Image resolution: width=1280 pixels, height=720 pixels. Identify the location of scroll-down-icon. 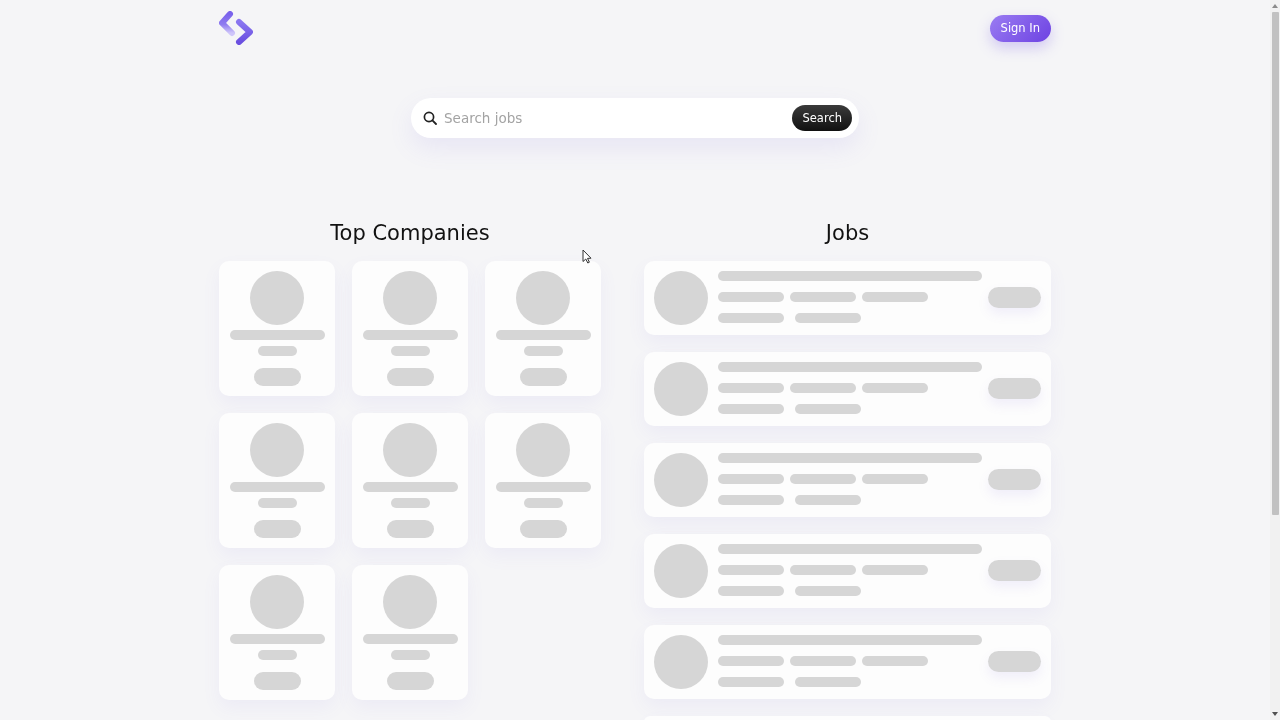
(1275, 714).